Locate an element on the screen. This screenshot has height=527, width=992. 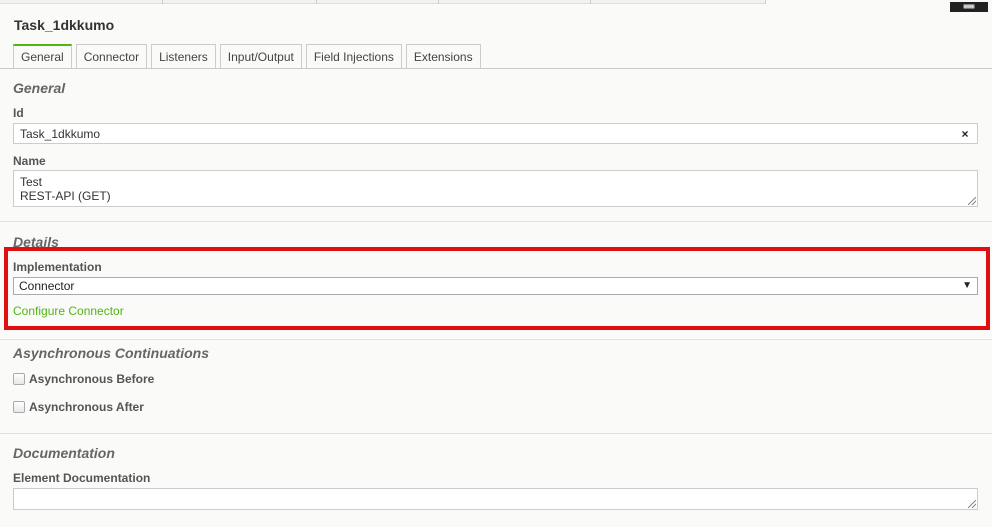
implementation-select: Connector ▼ is located at coordinates (495, 286).